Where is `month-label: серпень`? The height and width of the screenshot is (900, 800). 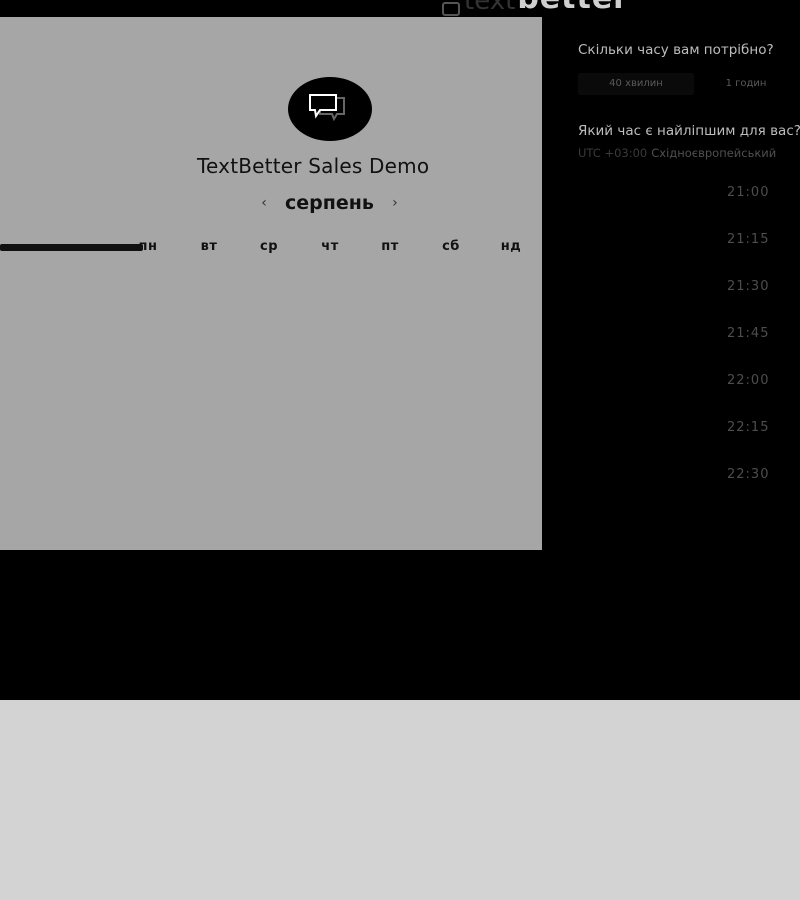
month-label: серпень is located at coordinates (329, 203).